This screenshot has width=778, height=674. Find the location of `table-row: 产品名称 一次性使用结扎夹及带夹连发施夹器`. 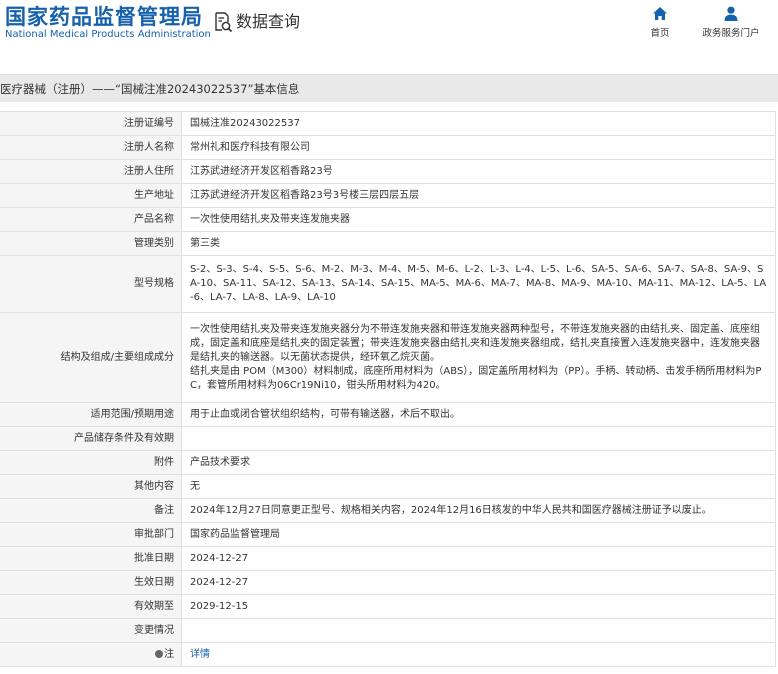

table-row: 产品名称 一次性使用结扎夹及带夹连发施夹器 is located at coordinates (388, 219).